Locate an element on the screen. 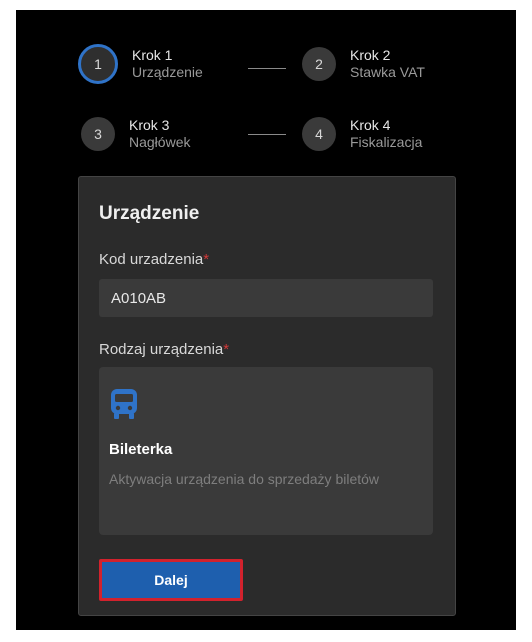  step-1-subtitle: Urządzenie is located at coordinates (167, 72).